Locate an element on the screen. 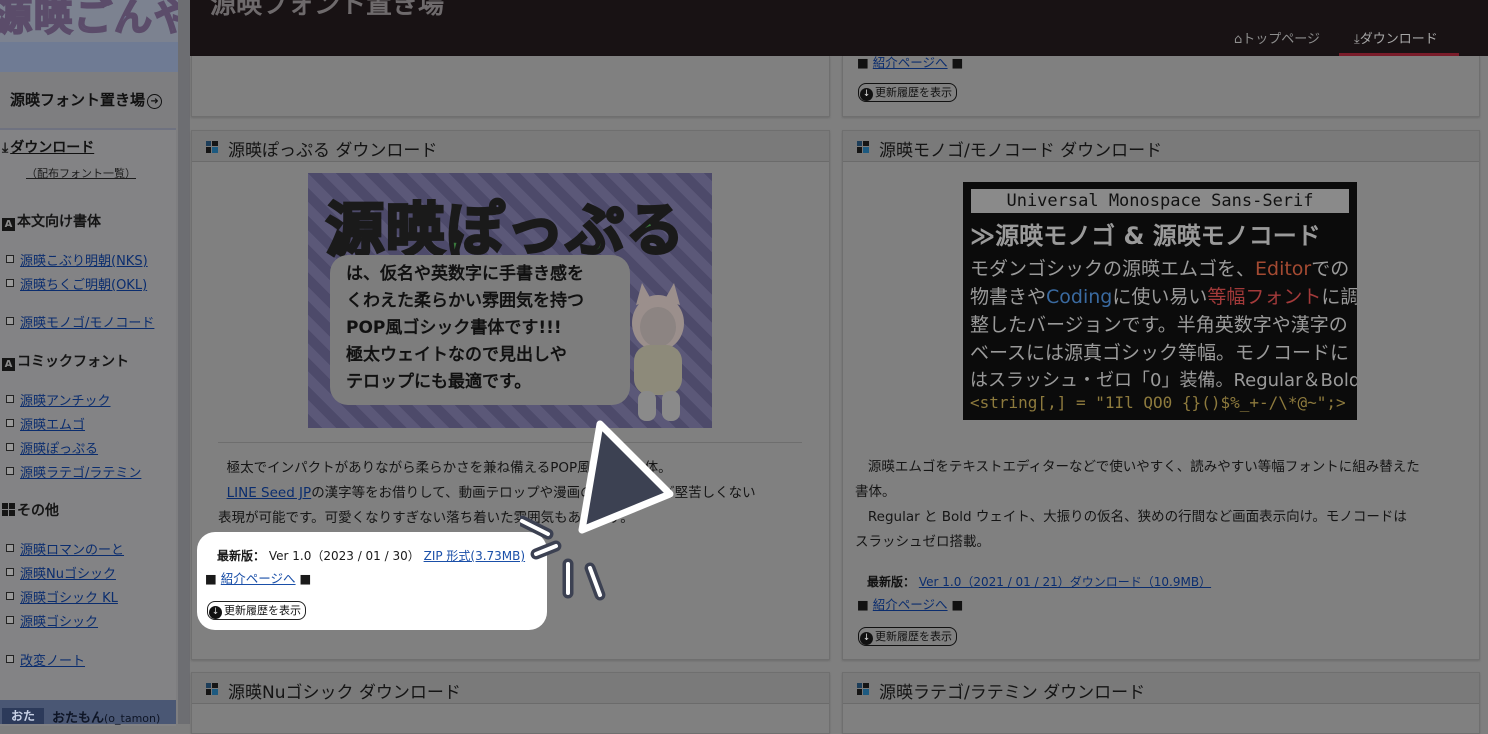 The image size is (1488, 734). arrow-right-circle-icon: ➜ is located at coordinates (155, 101).